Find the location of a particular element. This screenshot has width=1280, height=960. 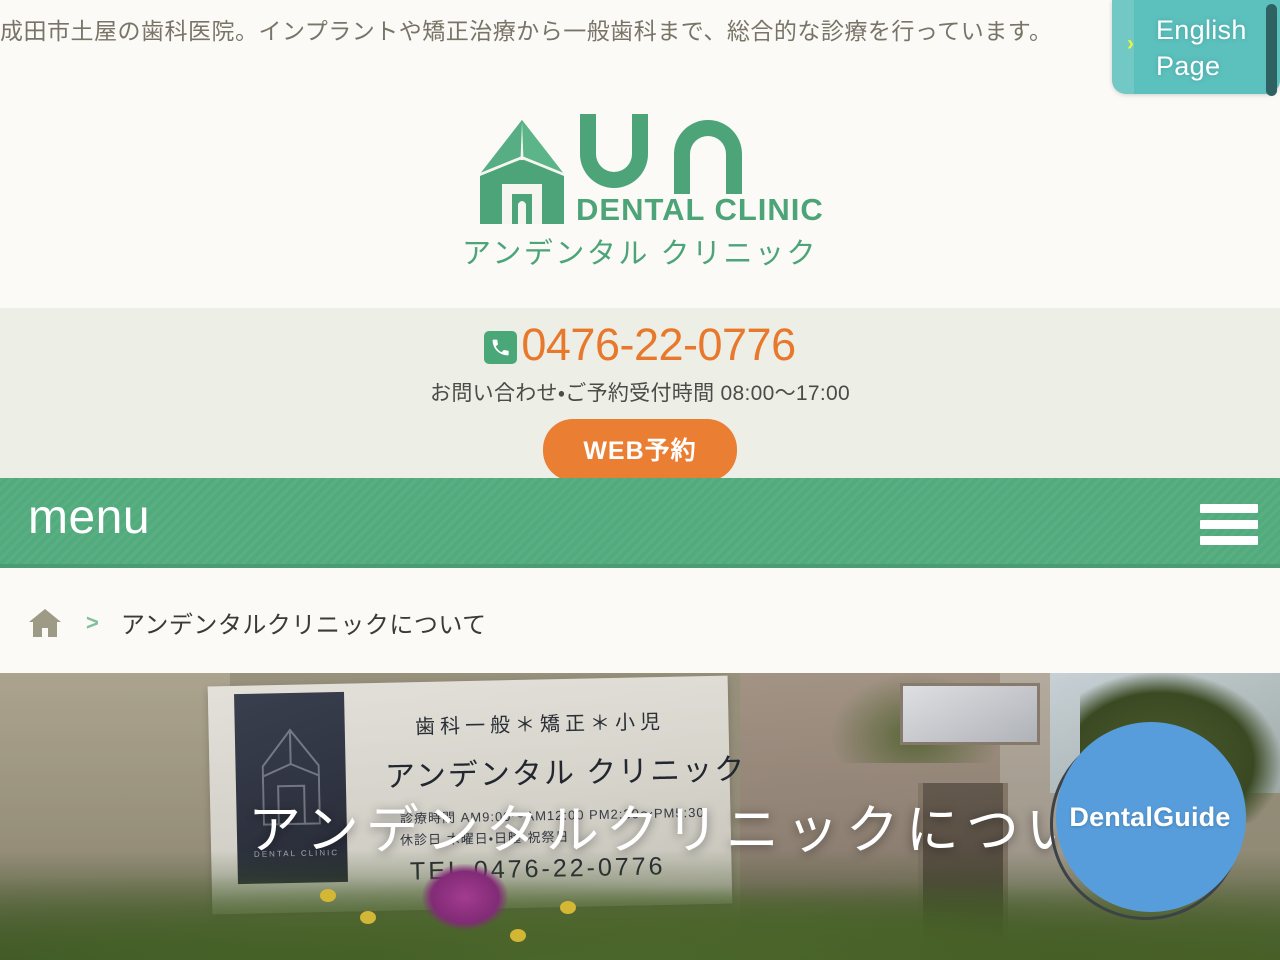

web-reservation-button: WEB予約 is located at coordinates (640, 450).